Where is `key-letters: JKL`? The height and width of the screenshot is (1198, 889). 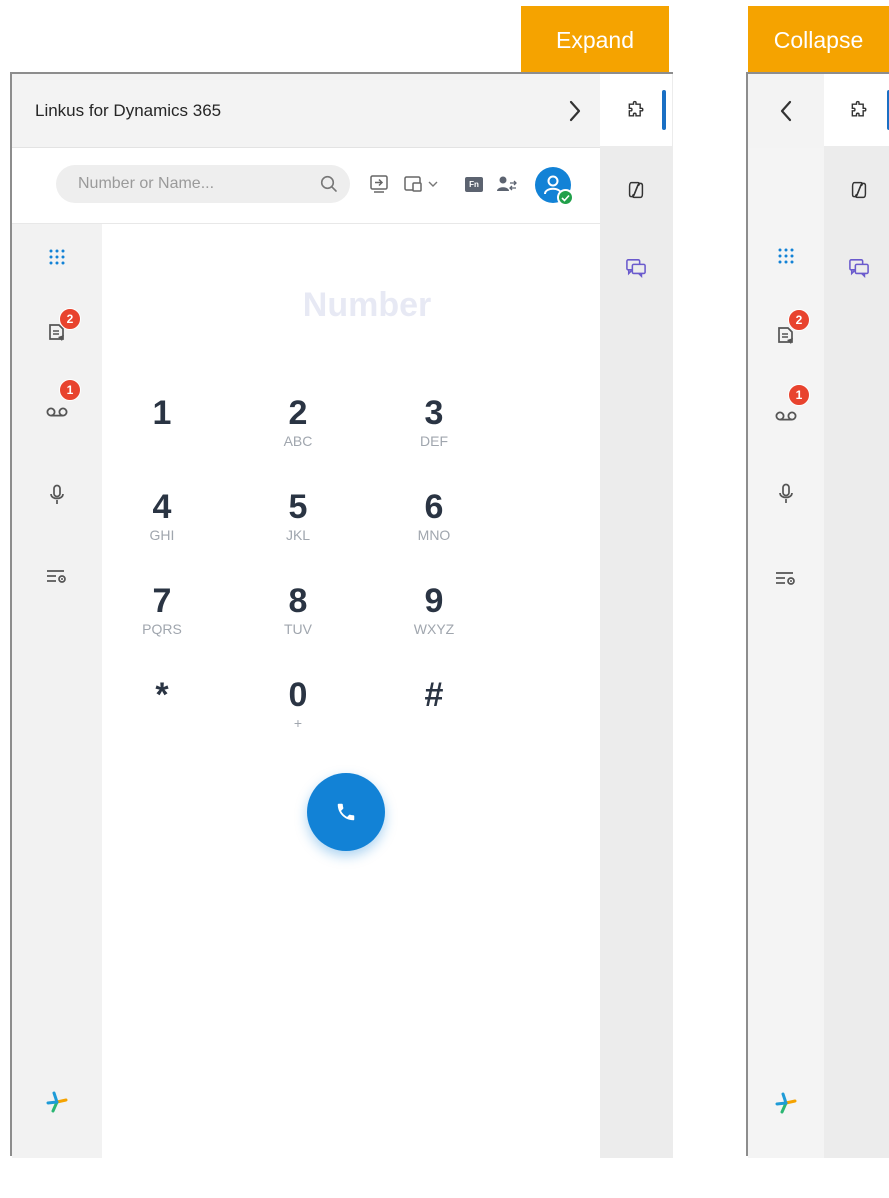 key-letters: JKL is located at coordinates (298, 535).